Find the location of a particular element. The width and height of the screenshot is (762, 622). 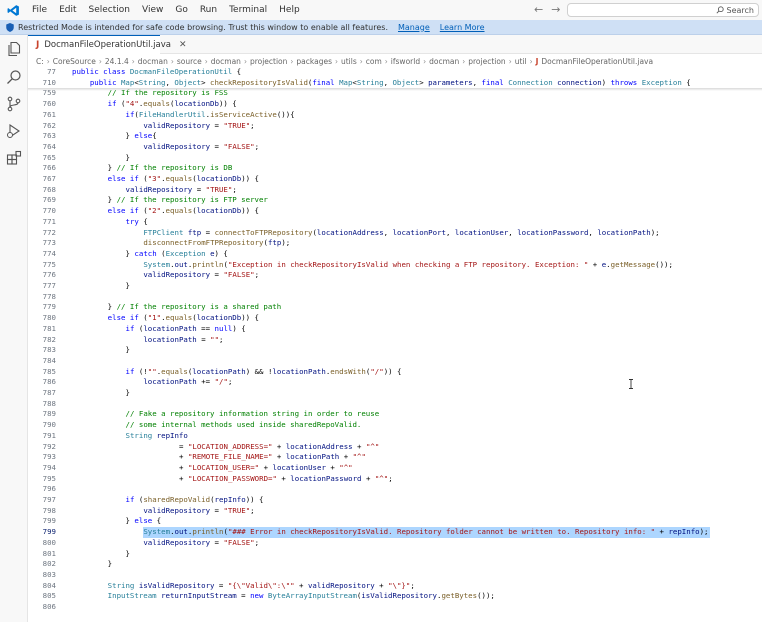

menu-view: View is located at coordinates (152, 10).